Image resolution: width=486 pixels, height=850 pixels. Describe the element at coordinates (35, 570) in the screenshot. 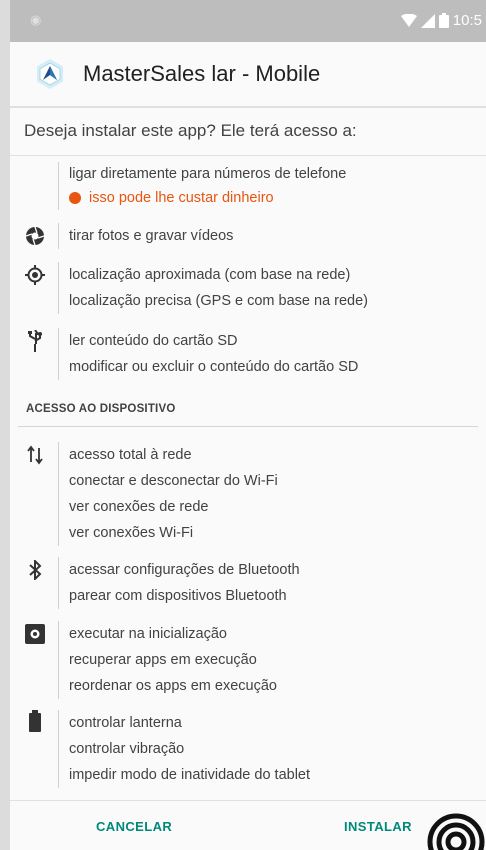

I see `bluetooth-icon` at that location.